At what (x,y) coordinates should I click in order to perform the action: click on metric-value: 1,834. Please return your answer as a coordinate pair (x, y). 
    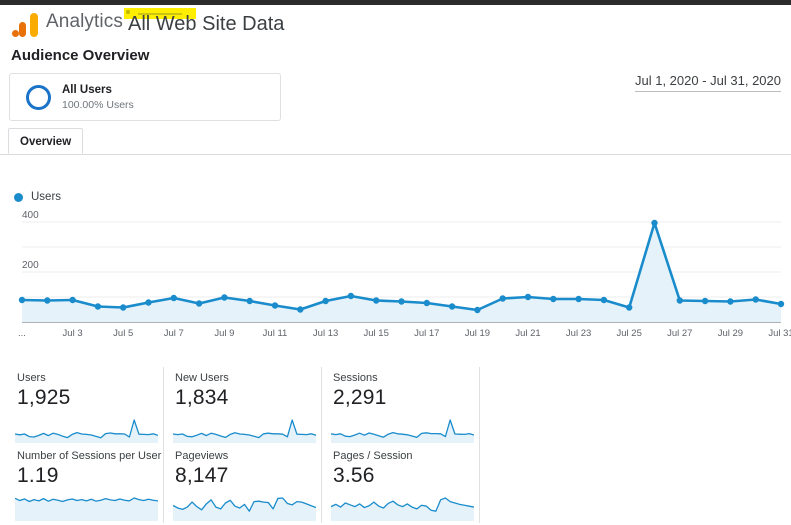
    Looking at the image, I should click on (202, 397).